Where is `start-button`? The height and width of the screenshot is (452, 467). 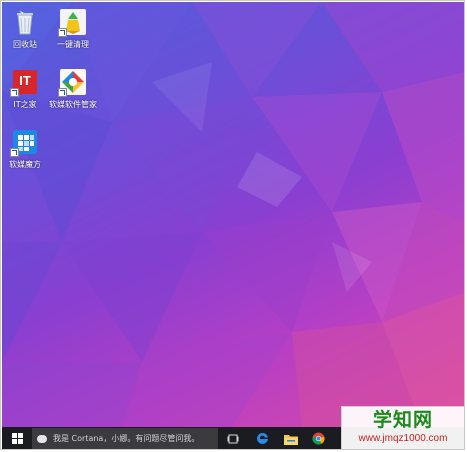 start-button is located at coordinates (17, 438).